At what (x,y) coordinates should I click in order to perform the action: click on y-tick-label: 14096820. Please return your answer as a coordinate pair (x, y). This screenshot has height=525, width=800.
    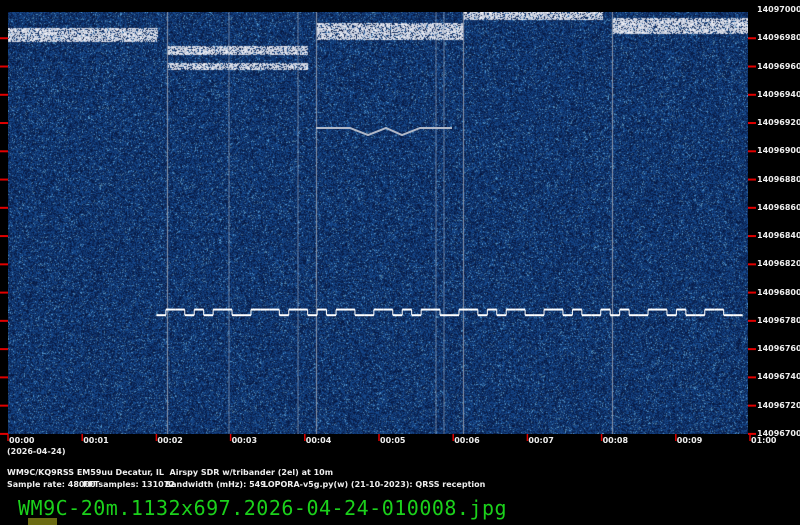
    Looking at the image, I should click on (778, 264).